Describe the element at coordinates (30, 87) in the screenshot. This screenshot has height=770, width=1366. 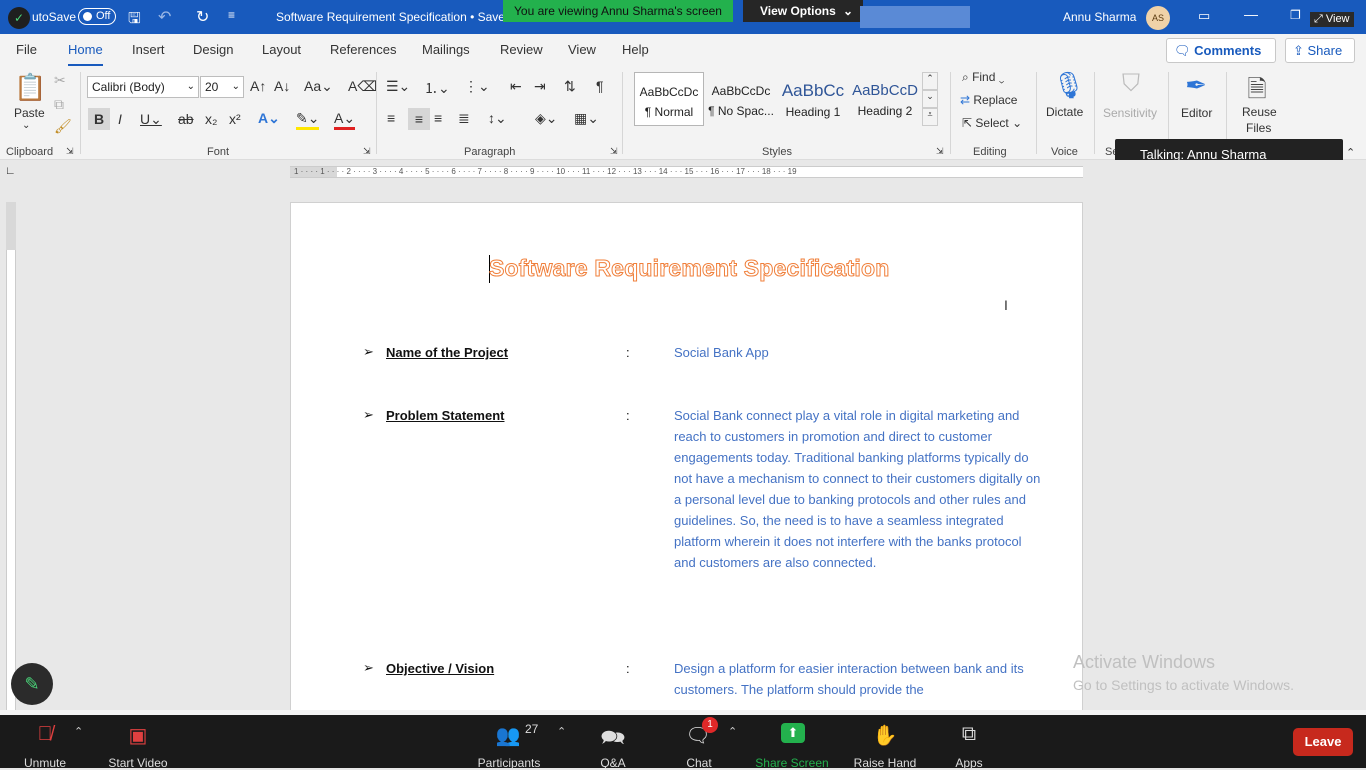
I see `paste-icon: 📋` at that location.